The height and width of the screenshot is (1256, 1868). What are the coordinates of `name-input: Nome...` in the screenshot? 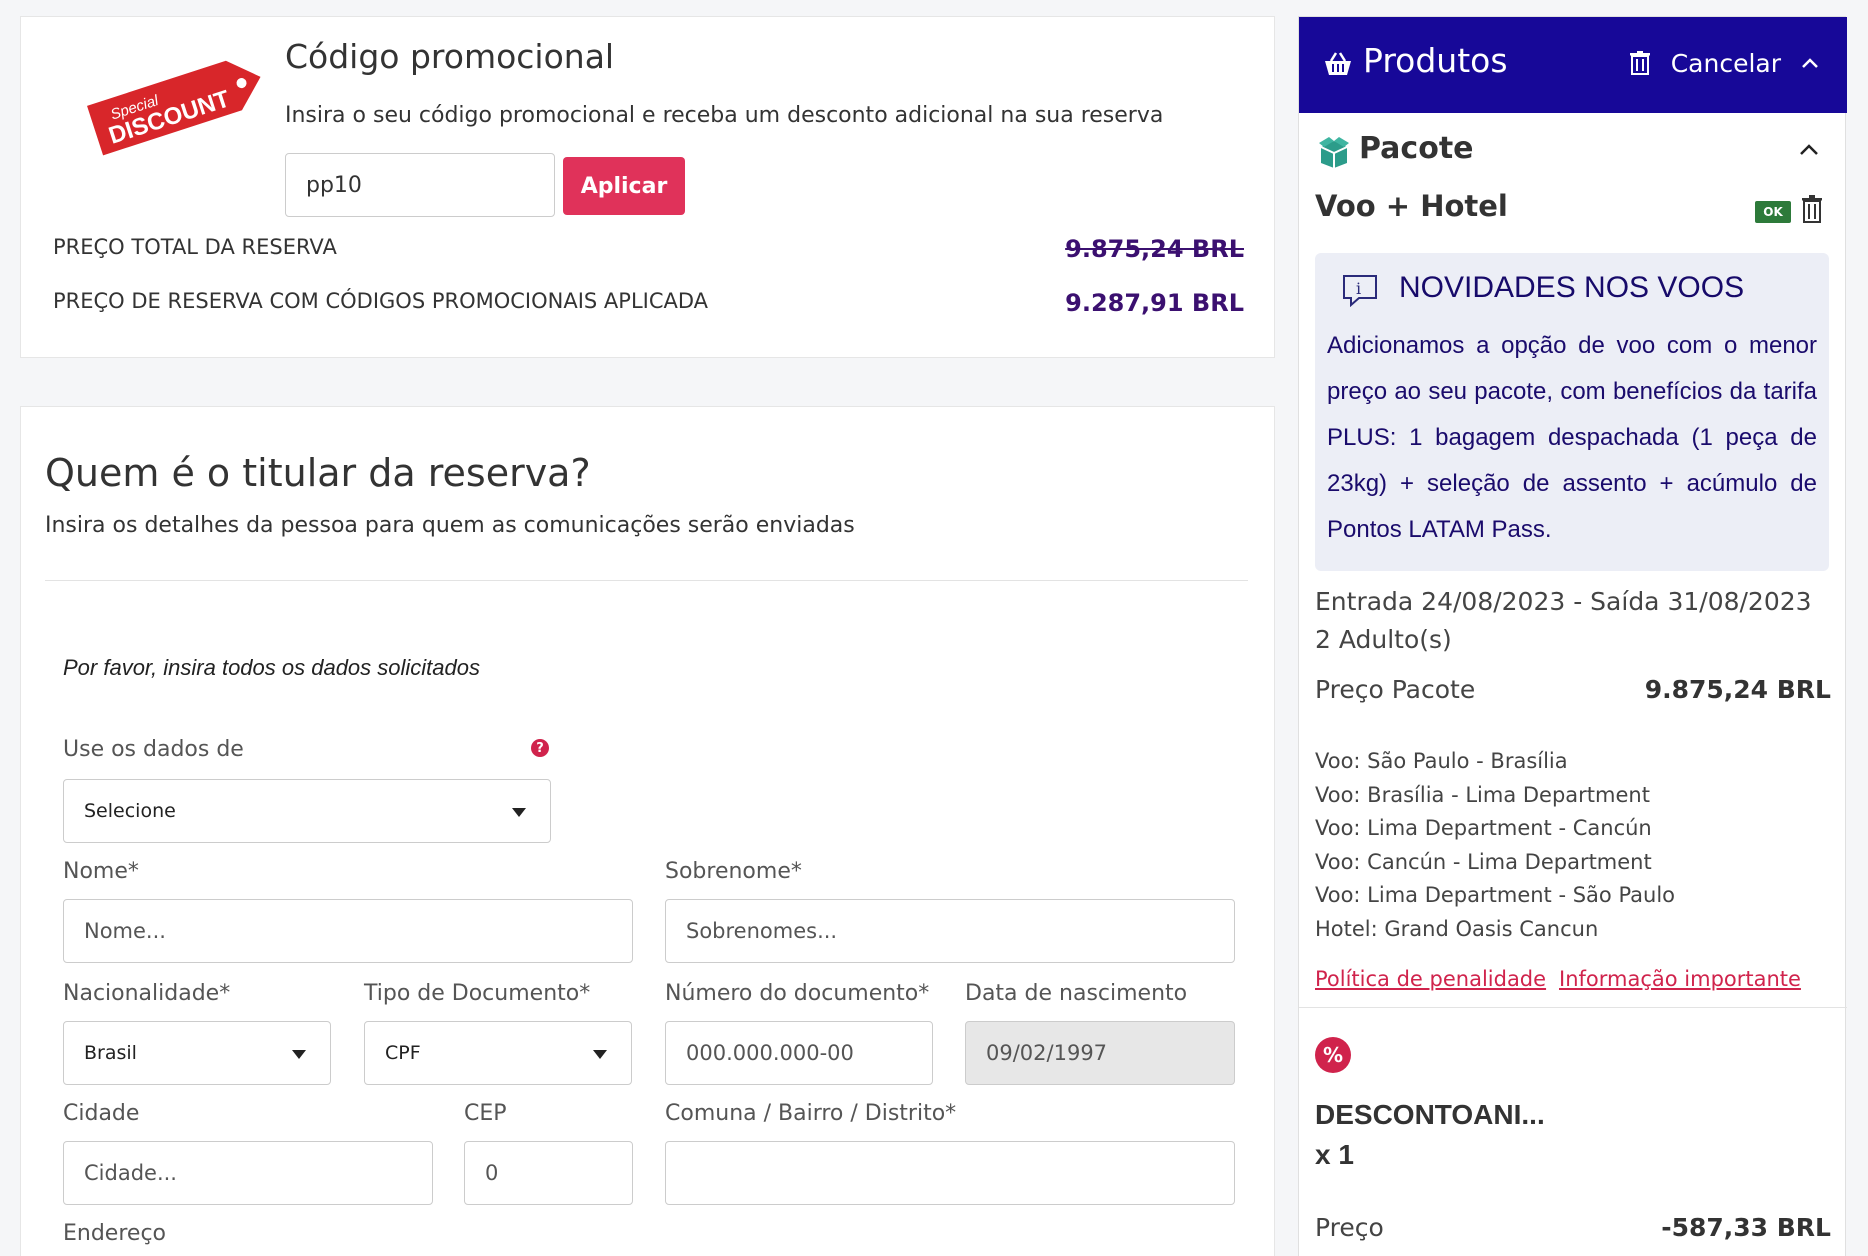 It's located at (348, 931).